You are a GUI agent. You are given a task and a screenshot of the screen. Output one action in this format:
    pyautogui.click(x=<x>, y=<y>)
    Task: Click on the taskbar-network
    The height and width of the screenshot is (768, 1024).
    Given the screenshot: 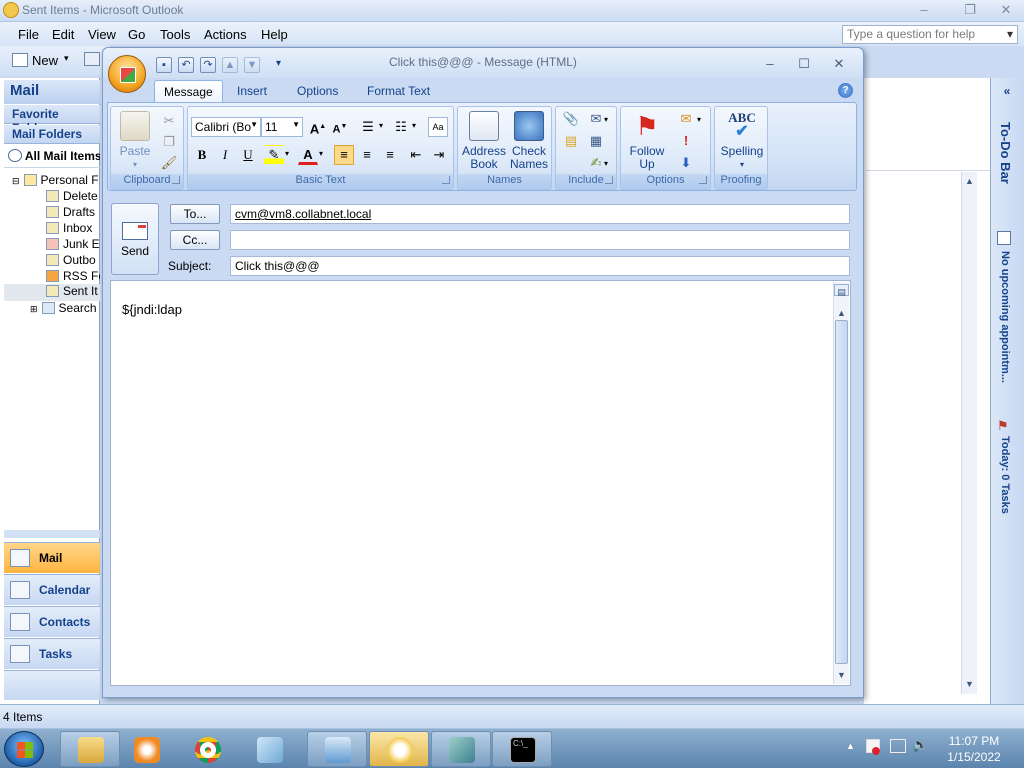 What is the action you would take?
    pyautogui.click(x=337, y=749)
    